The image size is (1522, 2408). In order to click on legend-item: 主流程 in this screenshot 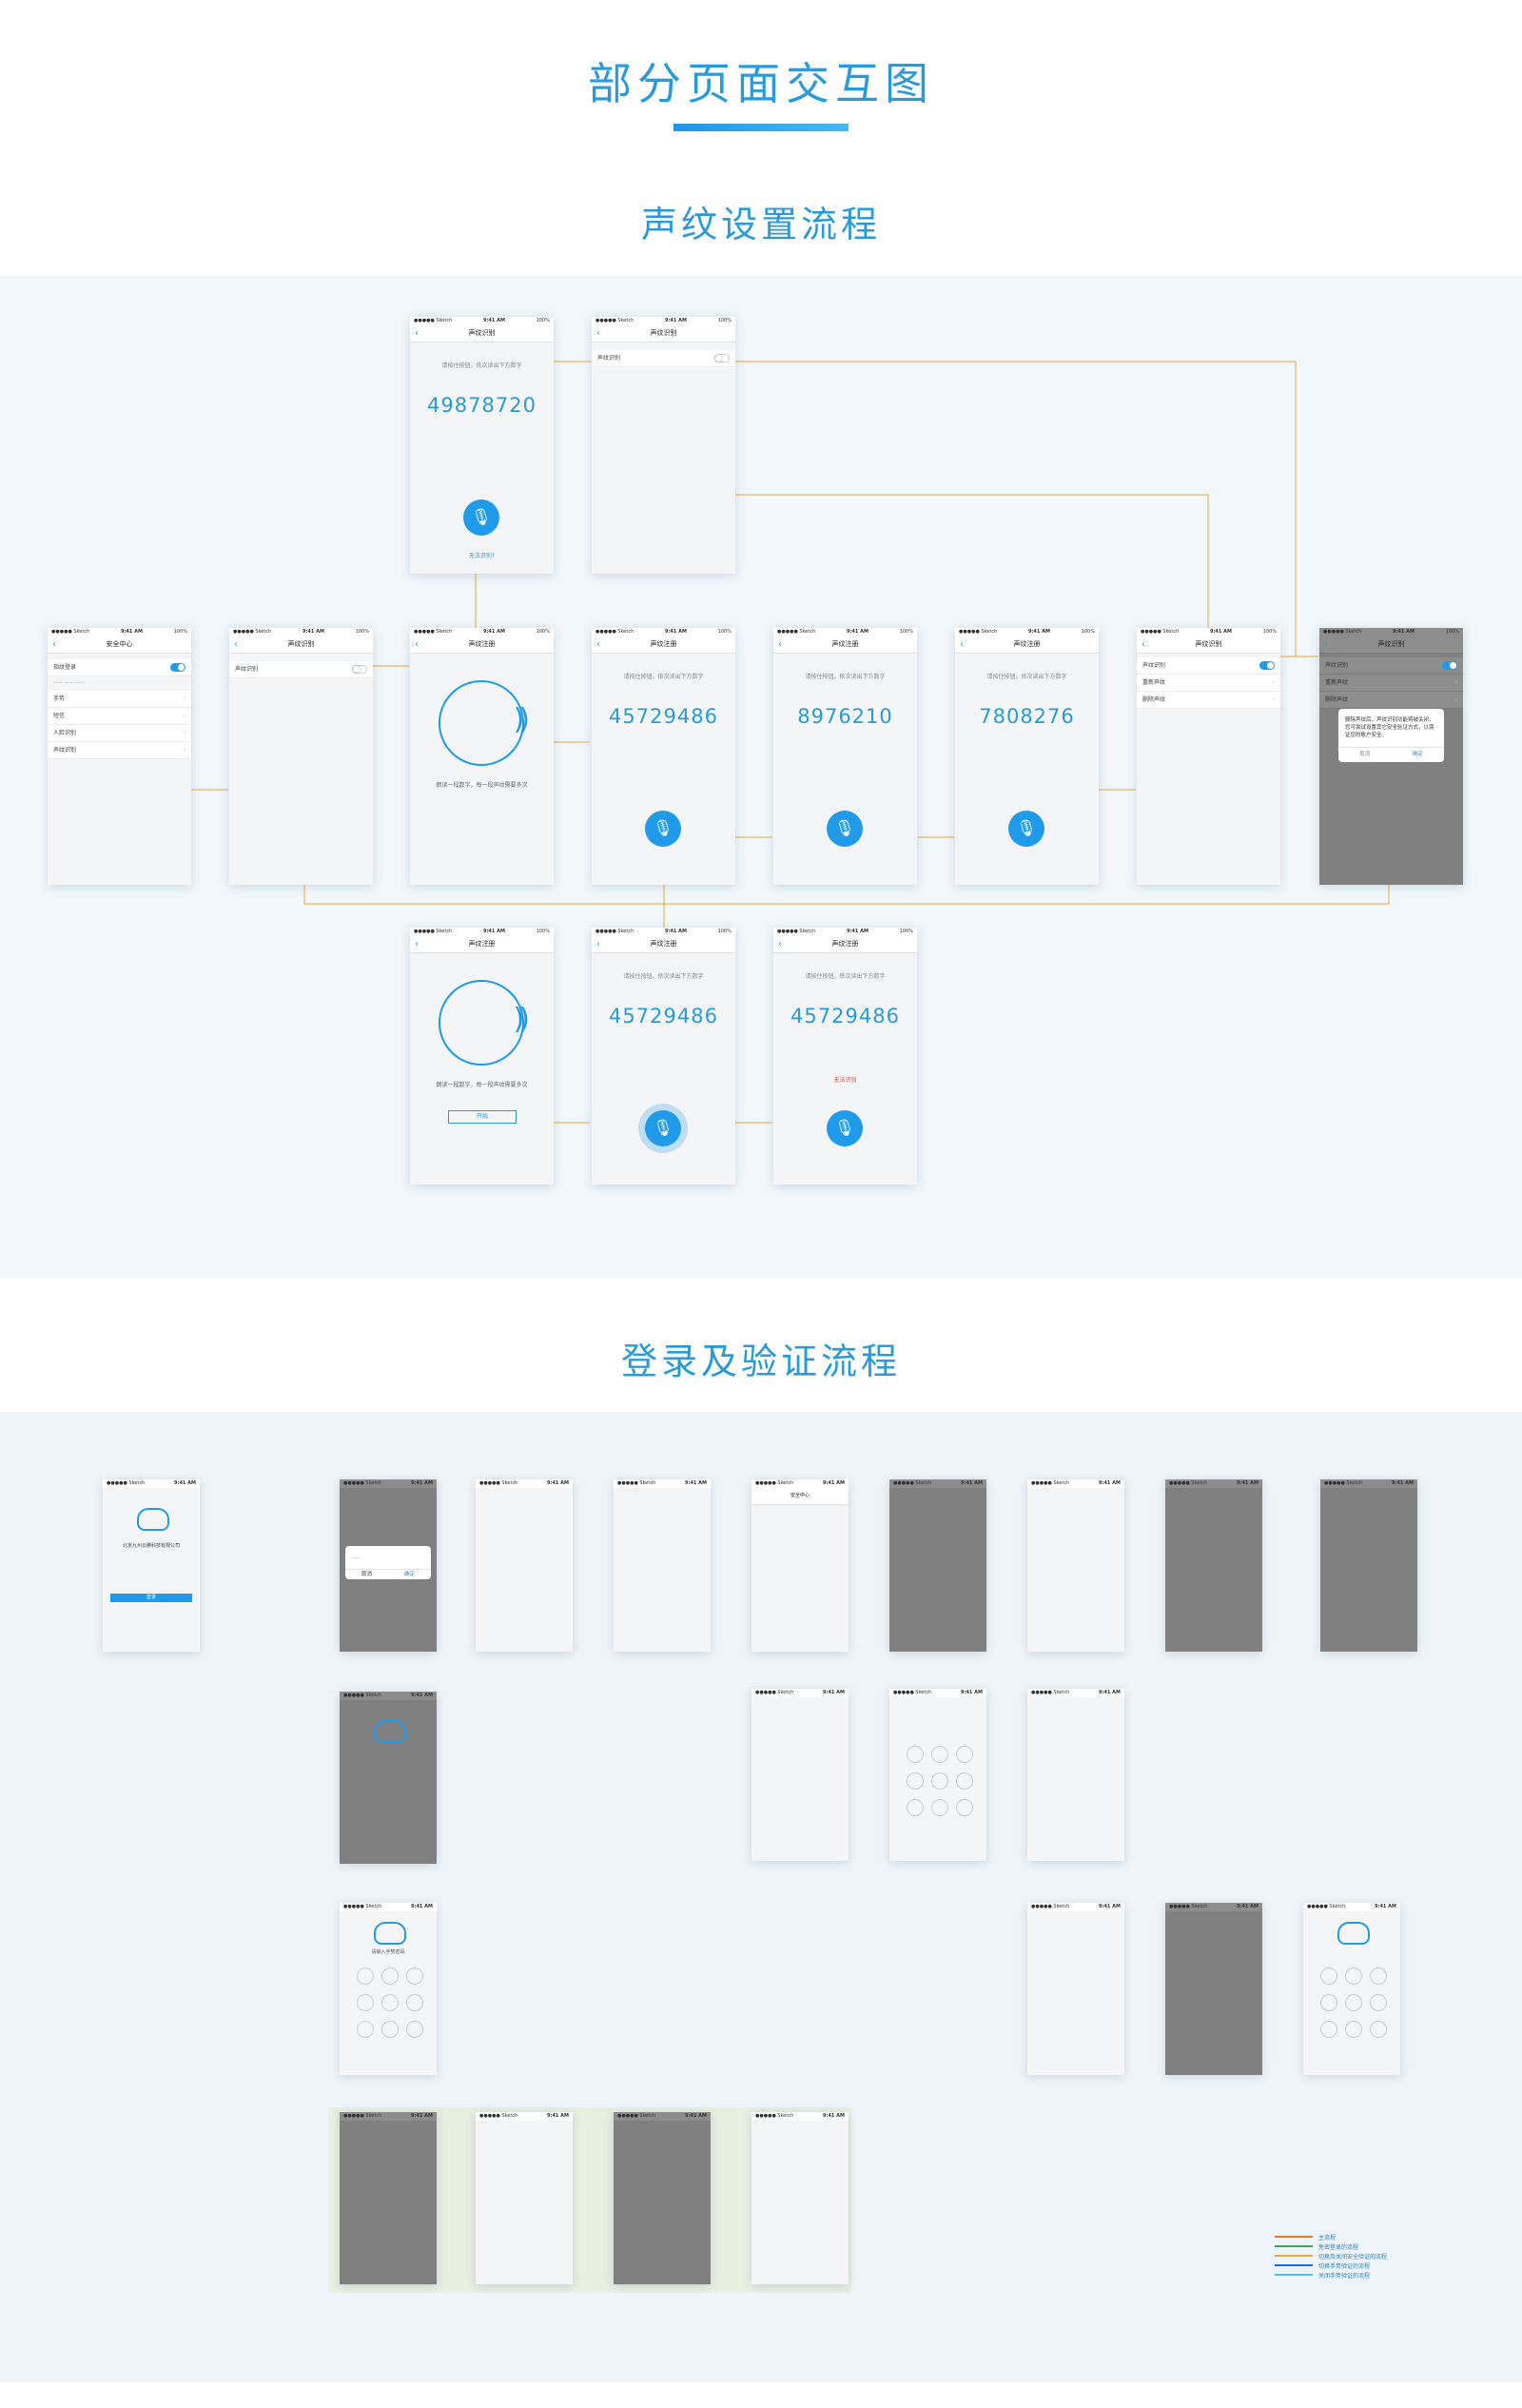, I will do `click(1331, 2237)`.